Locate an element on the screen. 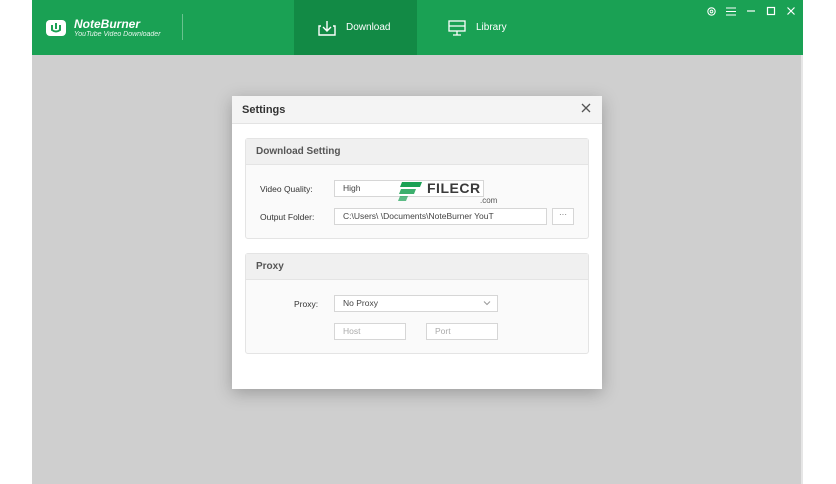 The image size is (836, 484). download-icon is located at coordinates (327, 28).